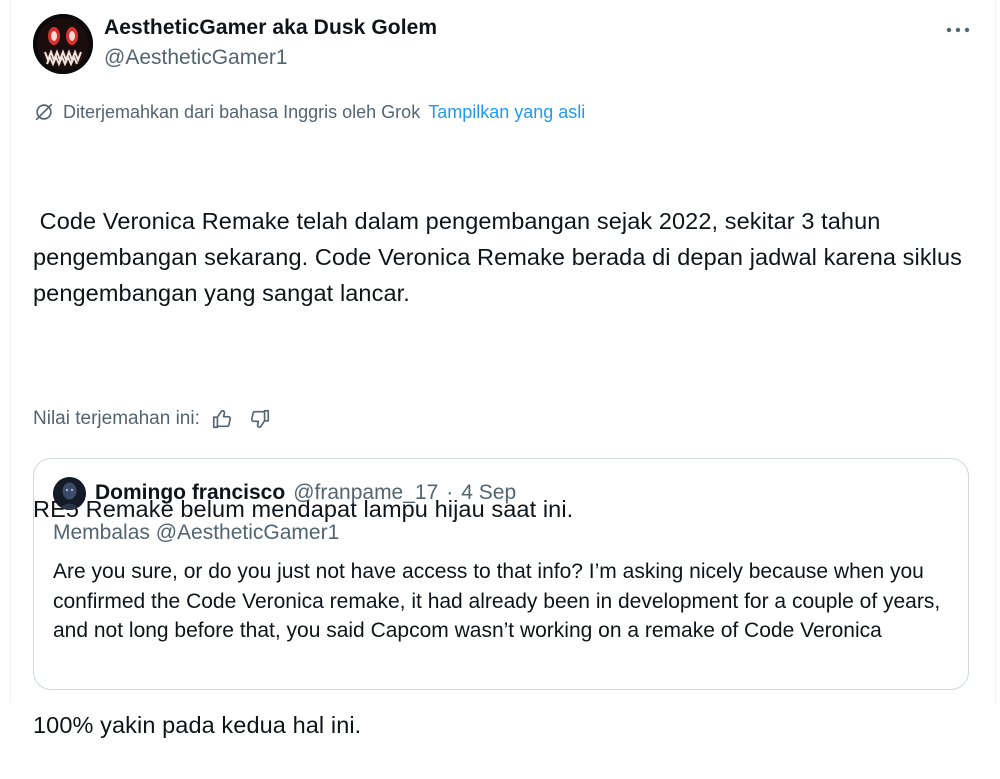 The width and height of the screenshot is (1000, 779). I want to click on thumbs-down-icon, so click(259, 418).